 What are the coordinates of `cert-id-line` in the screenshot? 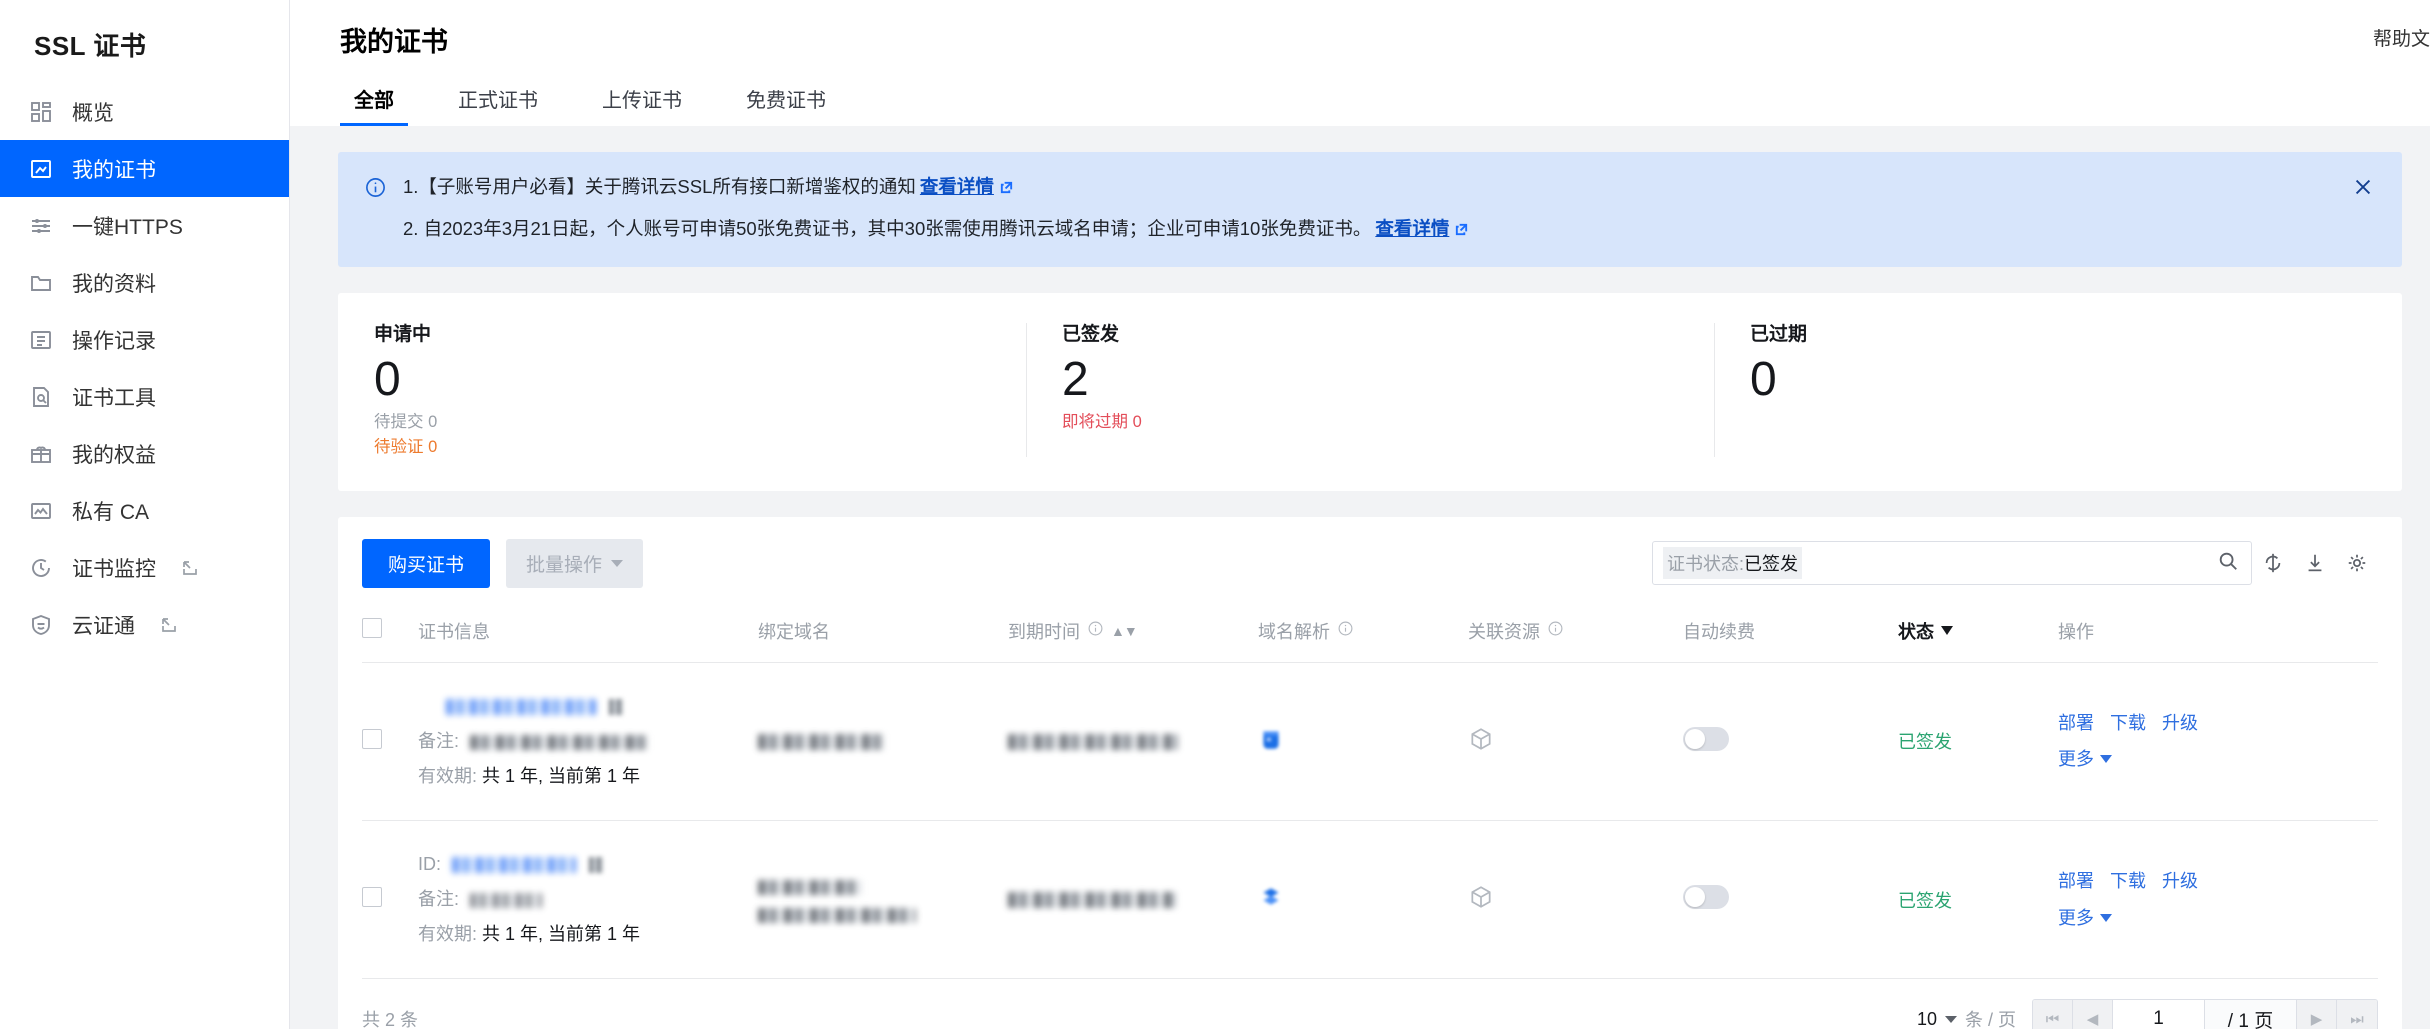 It's located at (588, 706).